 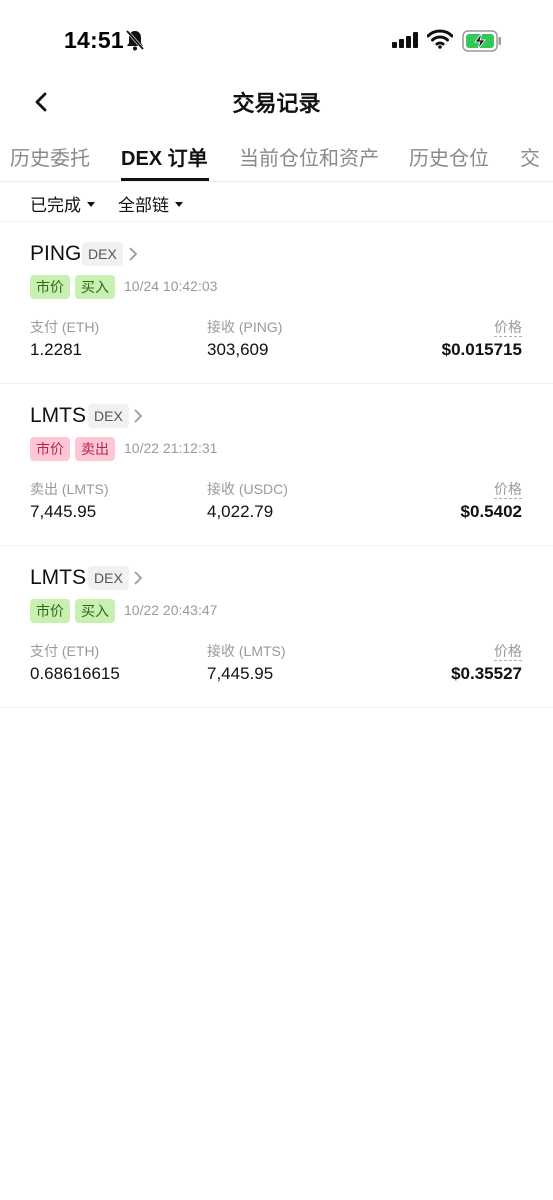 What do you see at coordinates (240, 511) in the screenshot?
I see `receive-value: 4,022.79` at bounding box center [240, 511].